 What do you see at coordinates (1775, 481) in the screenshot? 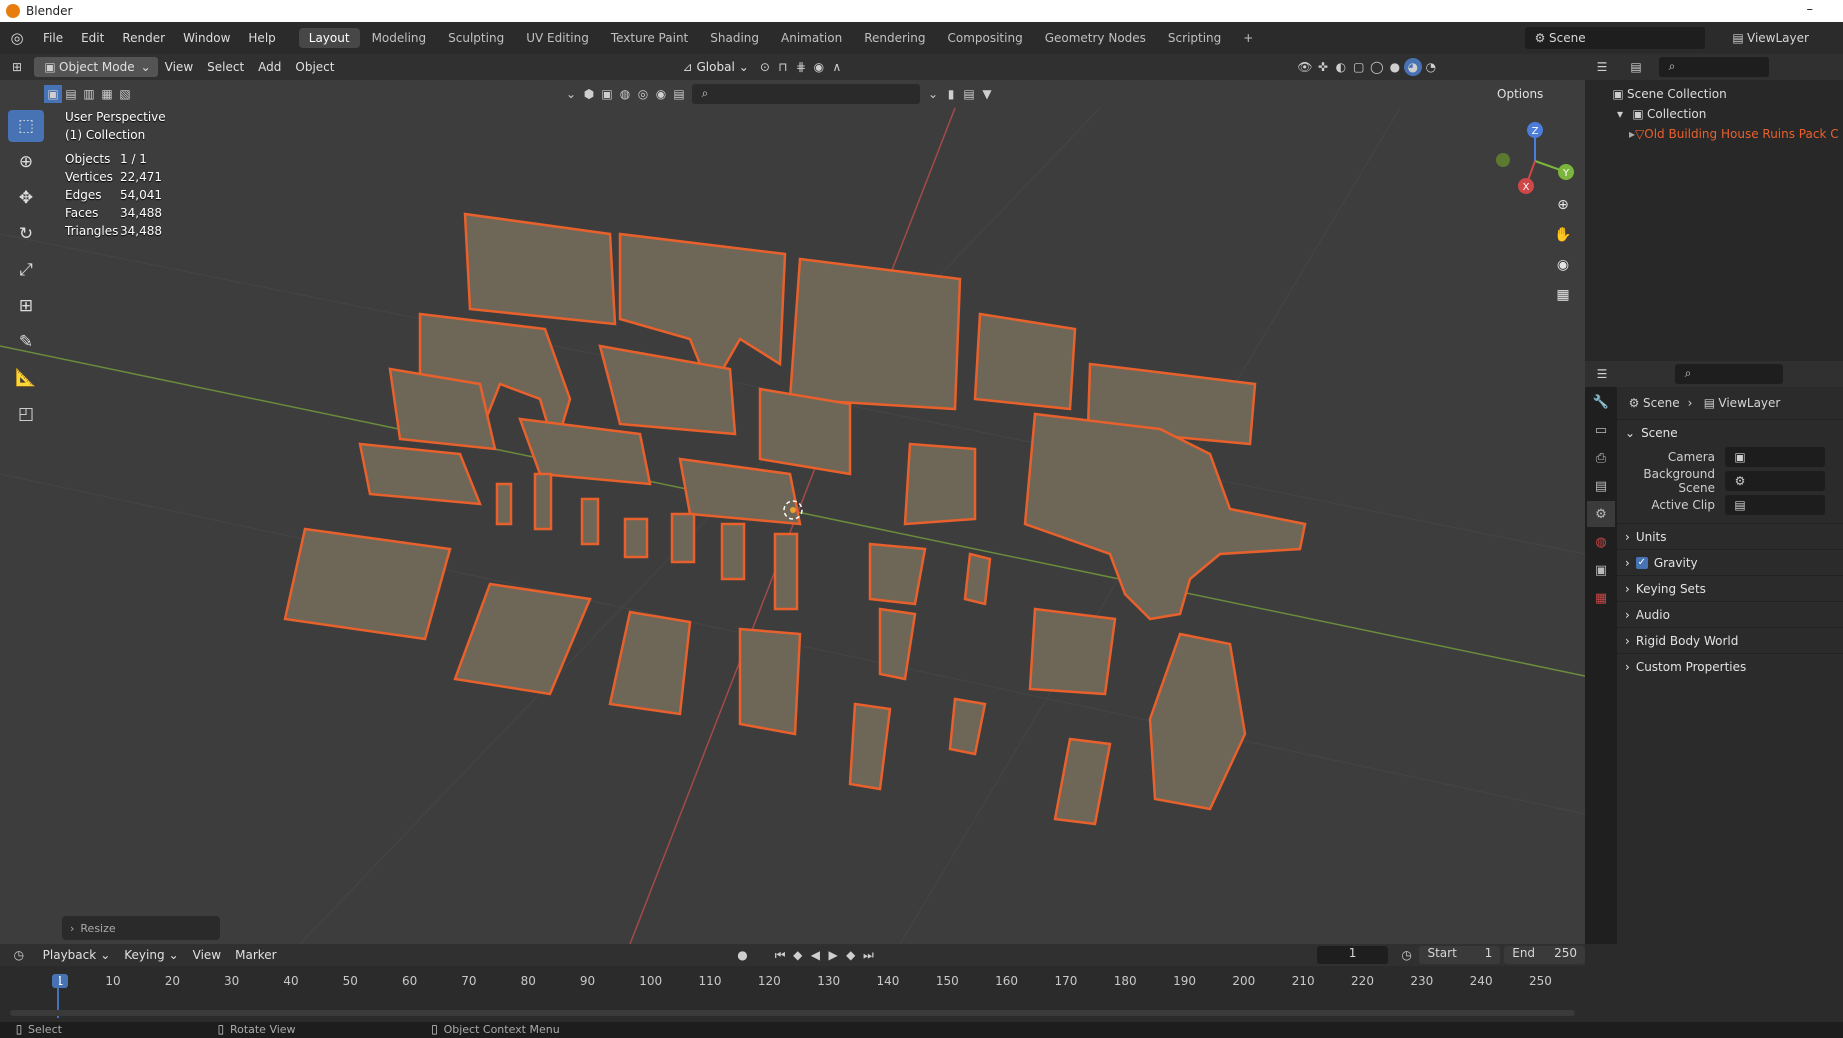
I see `background-scene-field: ⚙` at bounding box center [1775, 481].